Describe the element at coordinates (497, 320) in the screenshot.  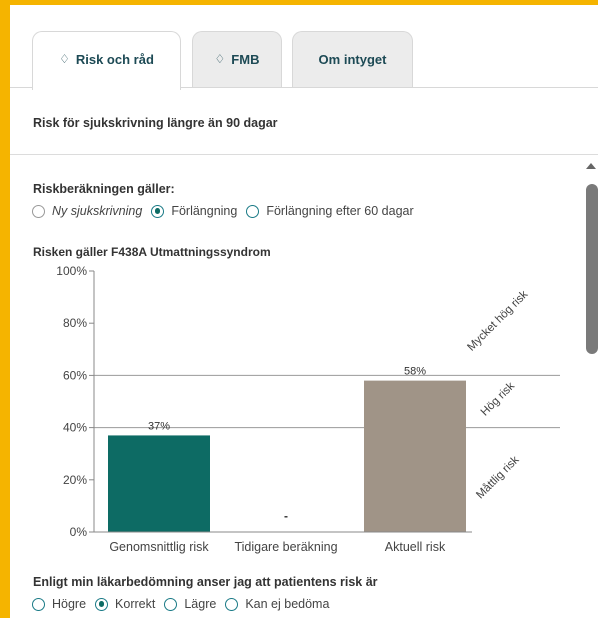
I see `risk-zone-label: Mycket hög risk` at that location.